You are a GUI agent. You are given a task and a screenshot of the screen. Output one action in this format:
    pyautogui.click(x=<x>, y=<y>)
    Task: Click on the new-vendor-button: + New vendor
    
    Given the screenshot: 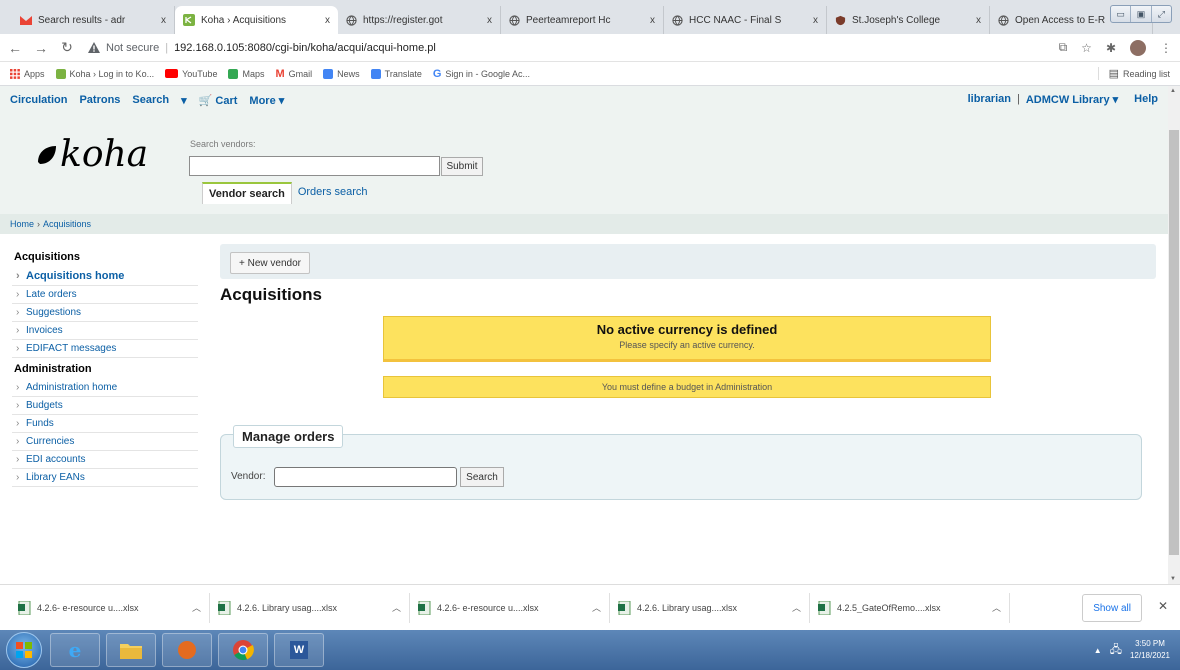 What is the action you would take?
    pyautogui.click(x=270, y=263)
    